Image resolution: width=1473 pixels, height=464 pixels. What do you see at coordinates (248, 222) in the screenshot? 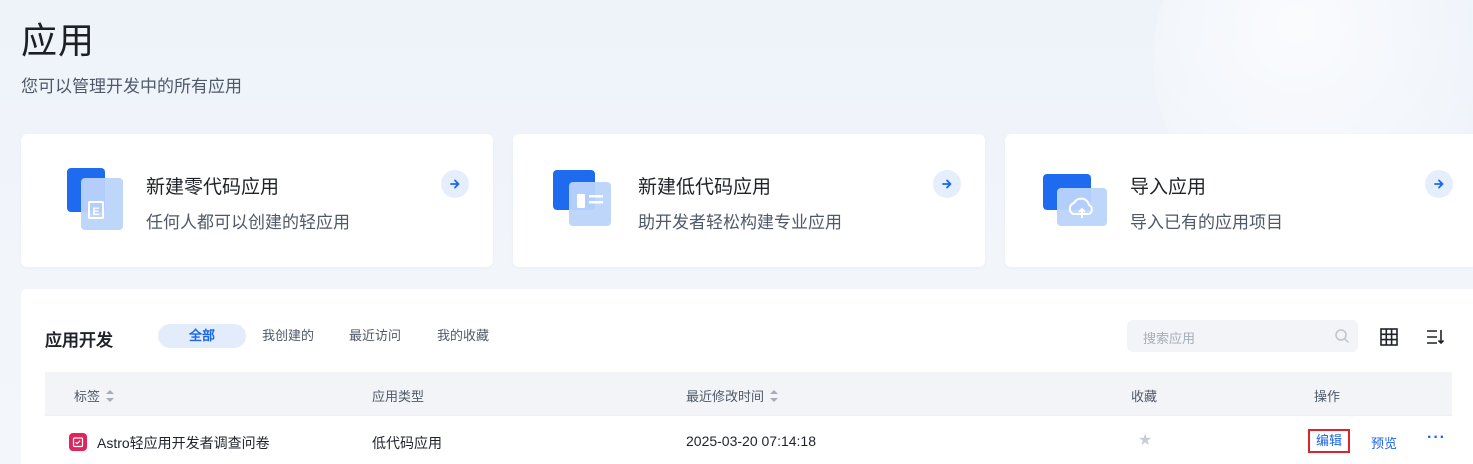
I see `card-description: 任何人都可以创建的轻应用` at bounding box center [248, 222].